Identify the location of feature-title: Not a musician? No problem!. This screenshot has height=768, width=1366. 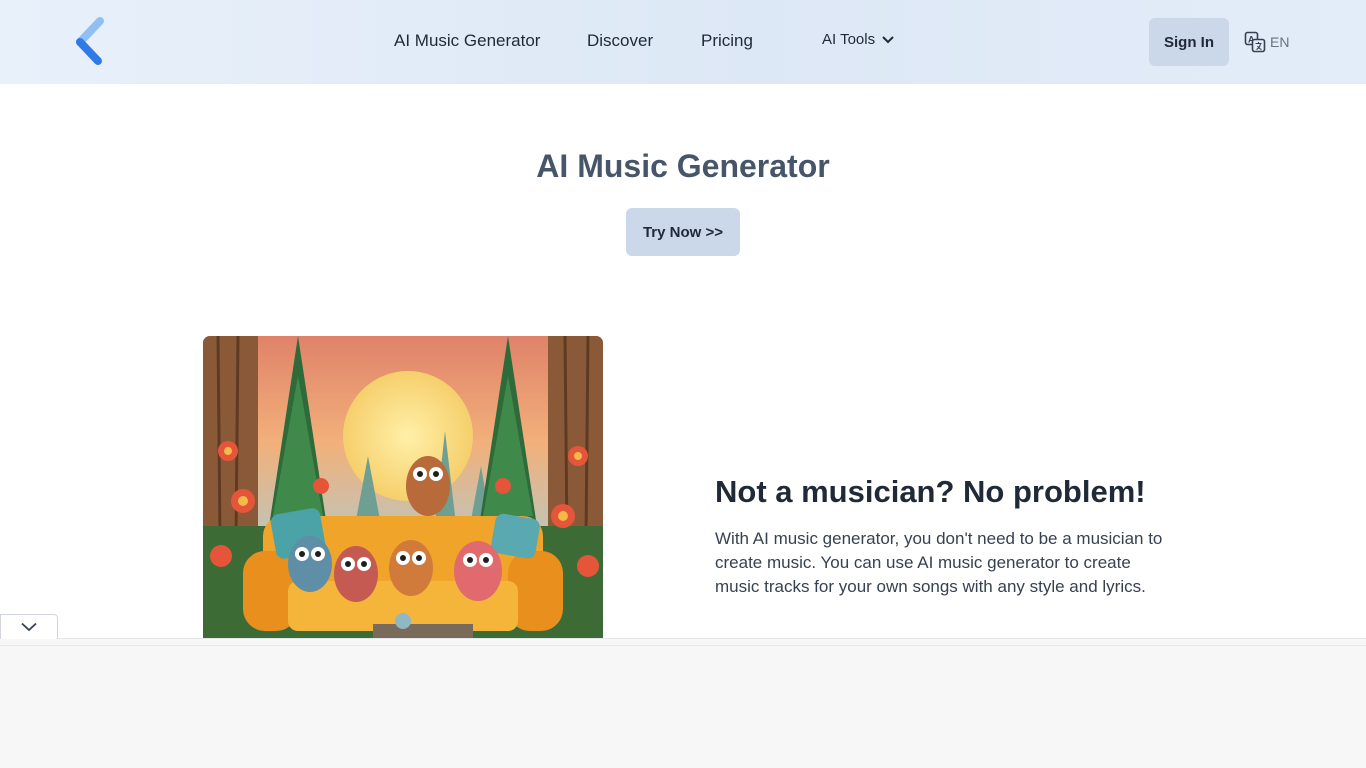
(930, 491).